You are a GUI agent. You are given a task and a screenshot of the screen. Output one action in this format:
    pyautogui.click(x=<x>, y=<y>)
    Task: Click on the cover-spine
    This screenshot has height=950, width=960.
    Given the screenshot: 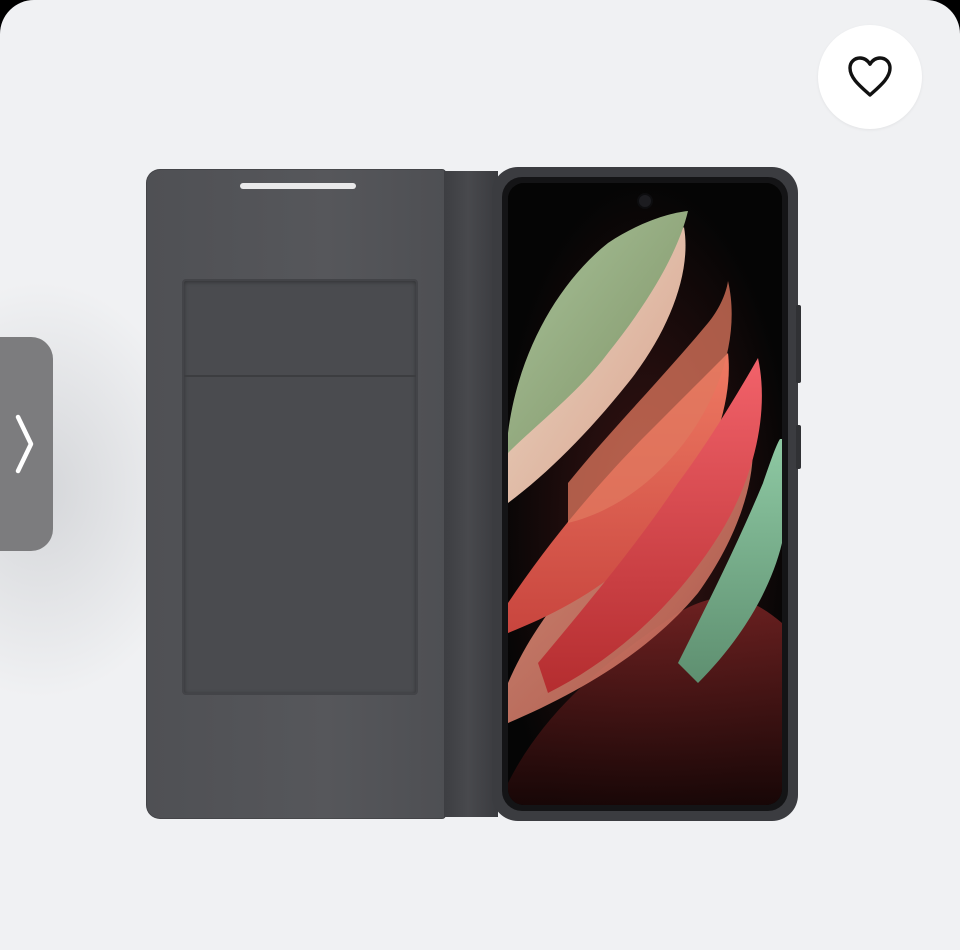 What is the action you would take?
    pyautogui.click(x=471, y=494)
    